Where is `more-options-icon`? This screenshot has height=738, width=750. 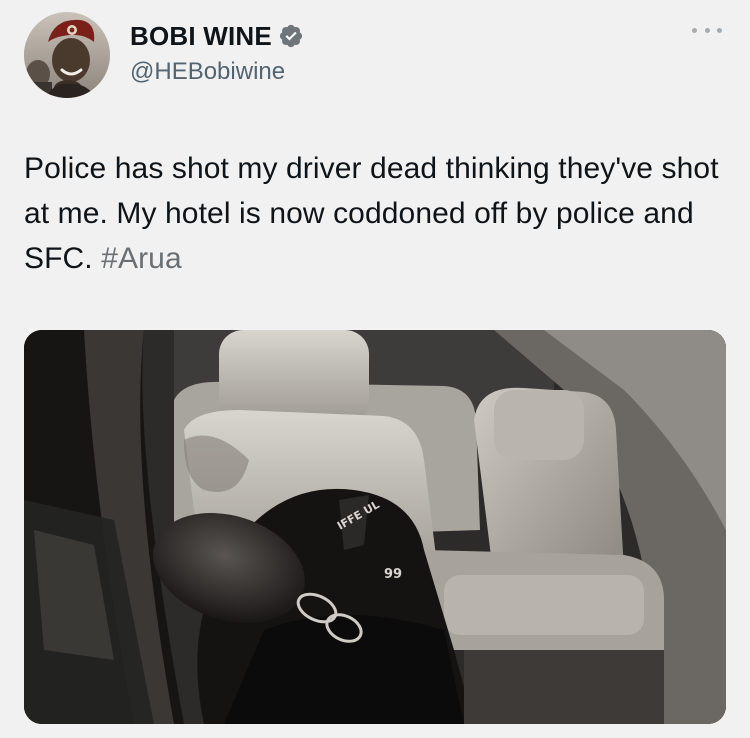 more-options-icon is located at coordinates (707, 30).